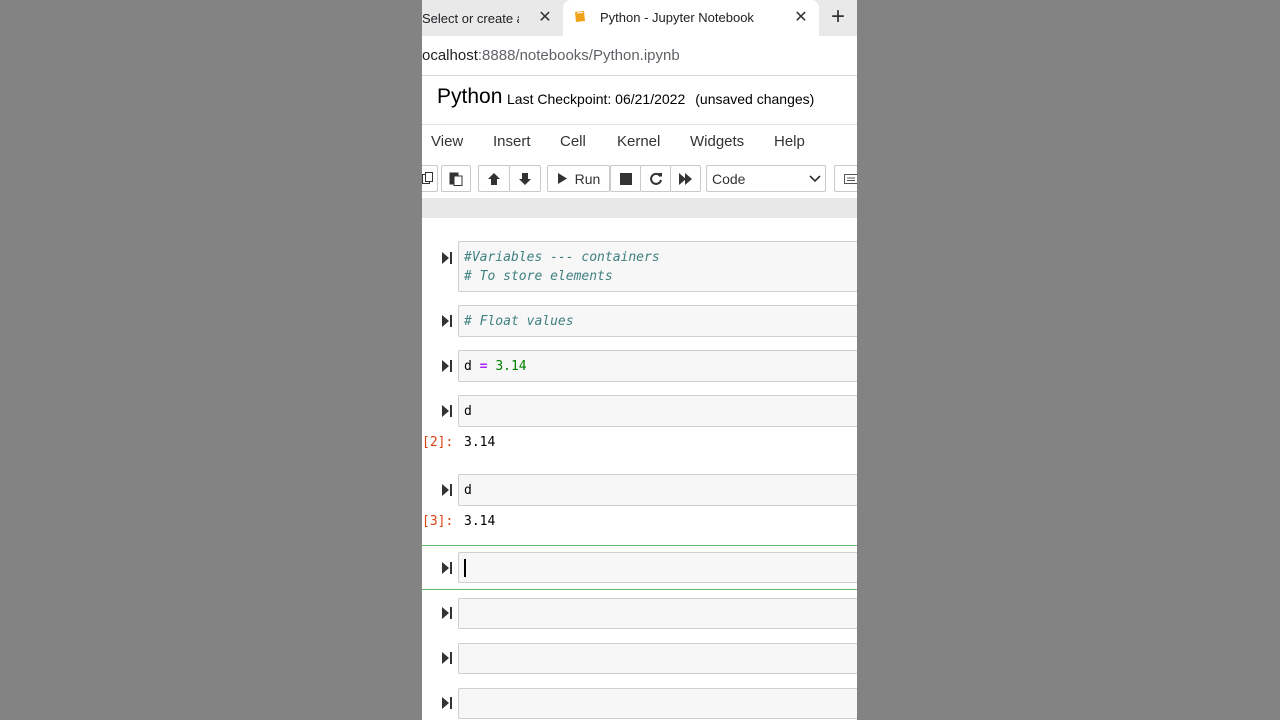 The image size is (1280, 720). I want to click on menu-bar: View Insert Cell Kernel Widgets Help, so click(639, 142).